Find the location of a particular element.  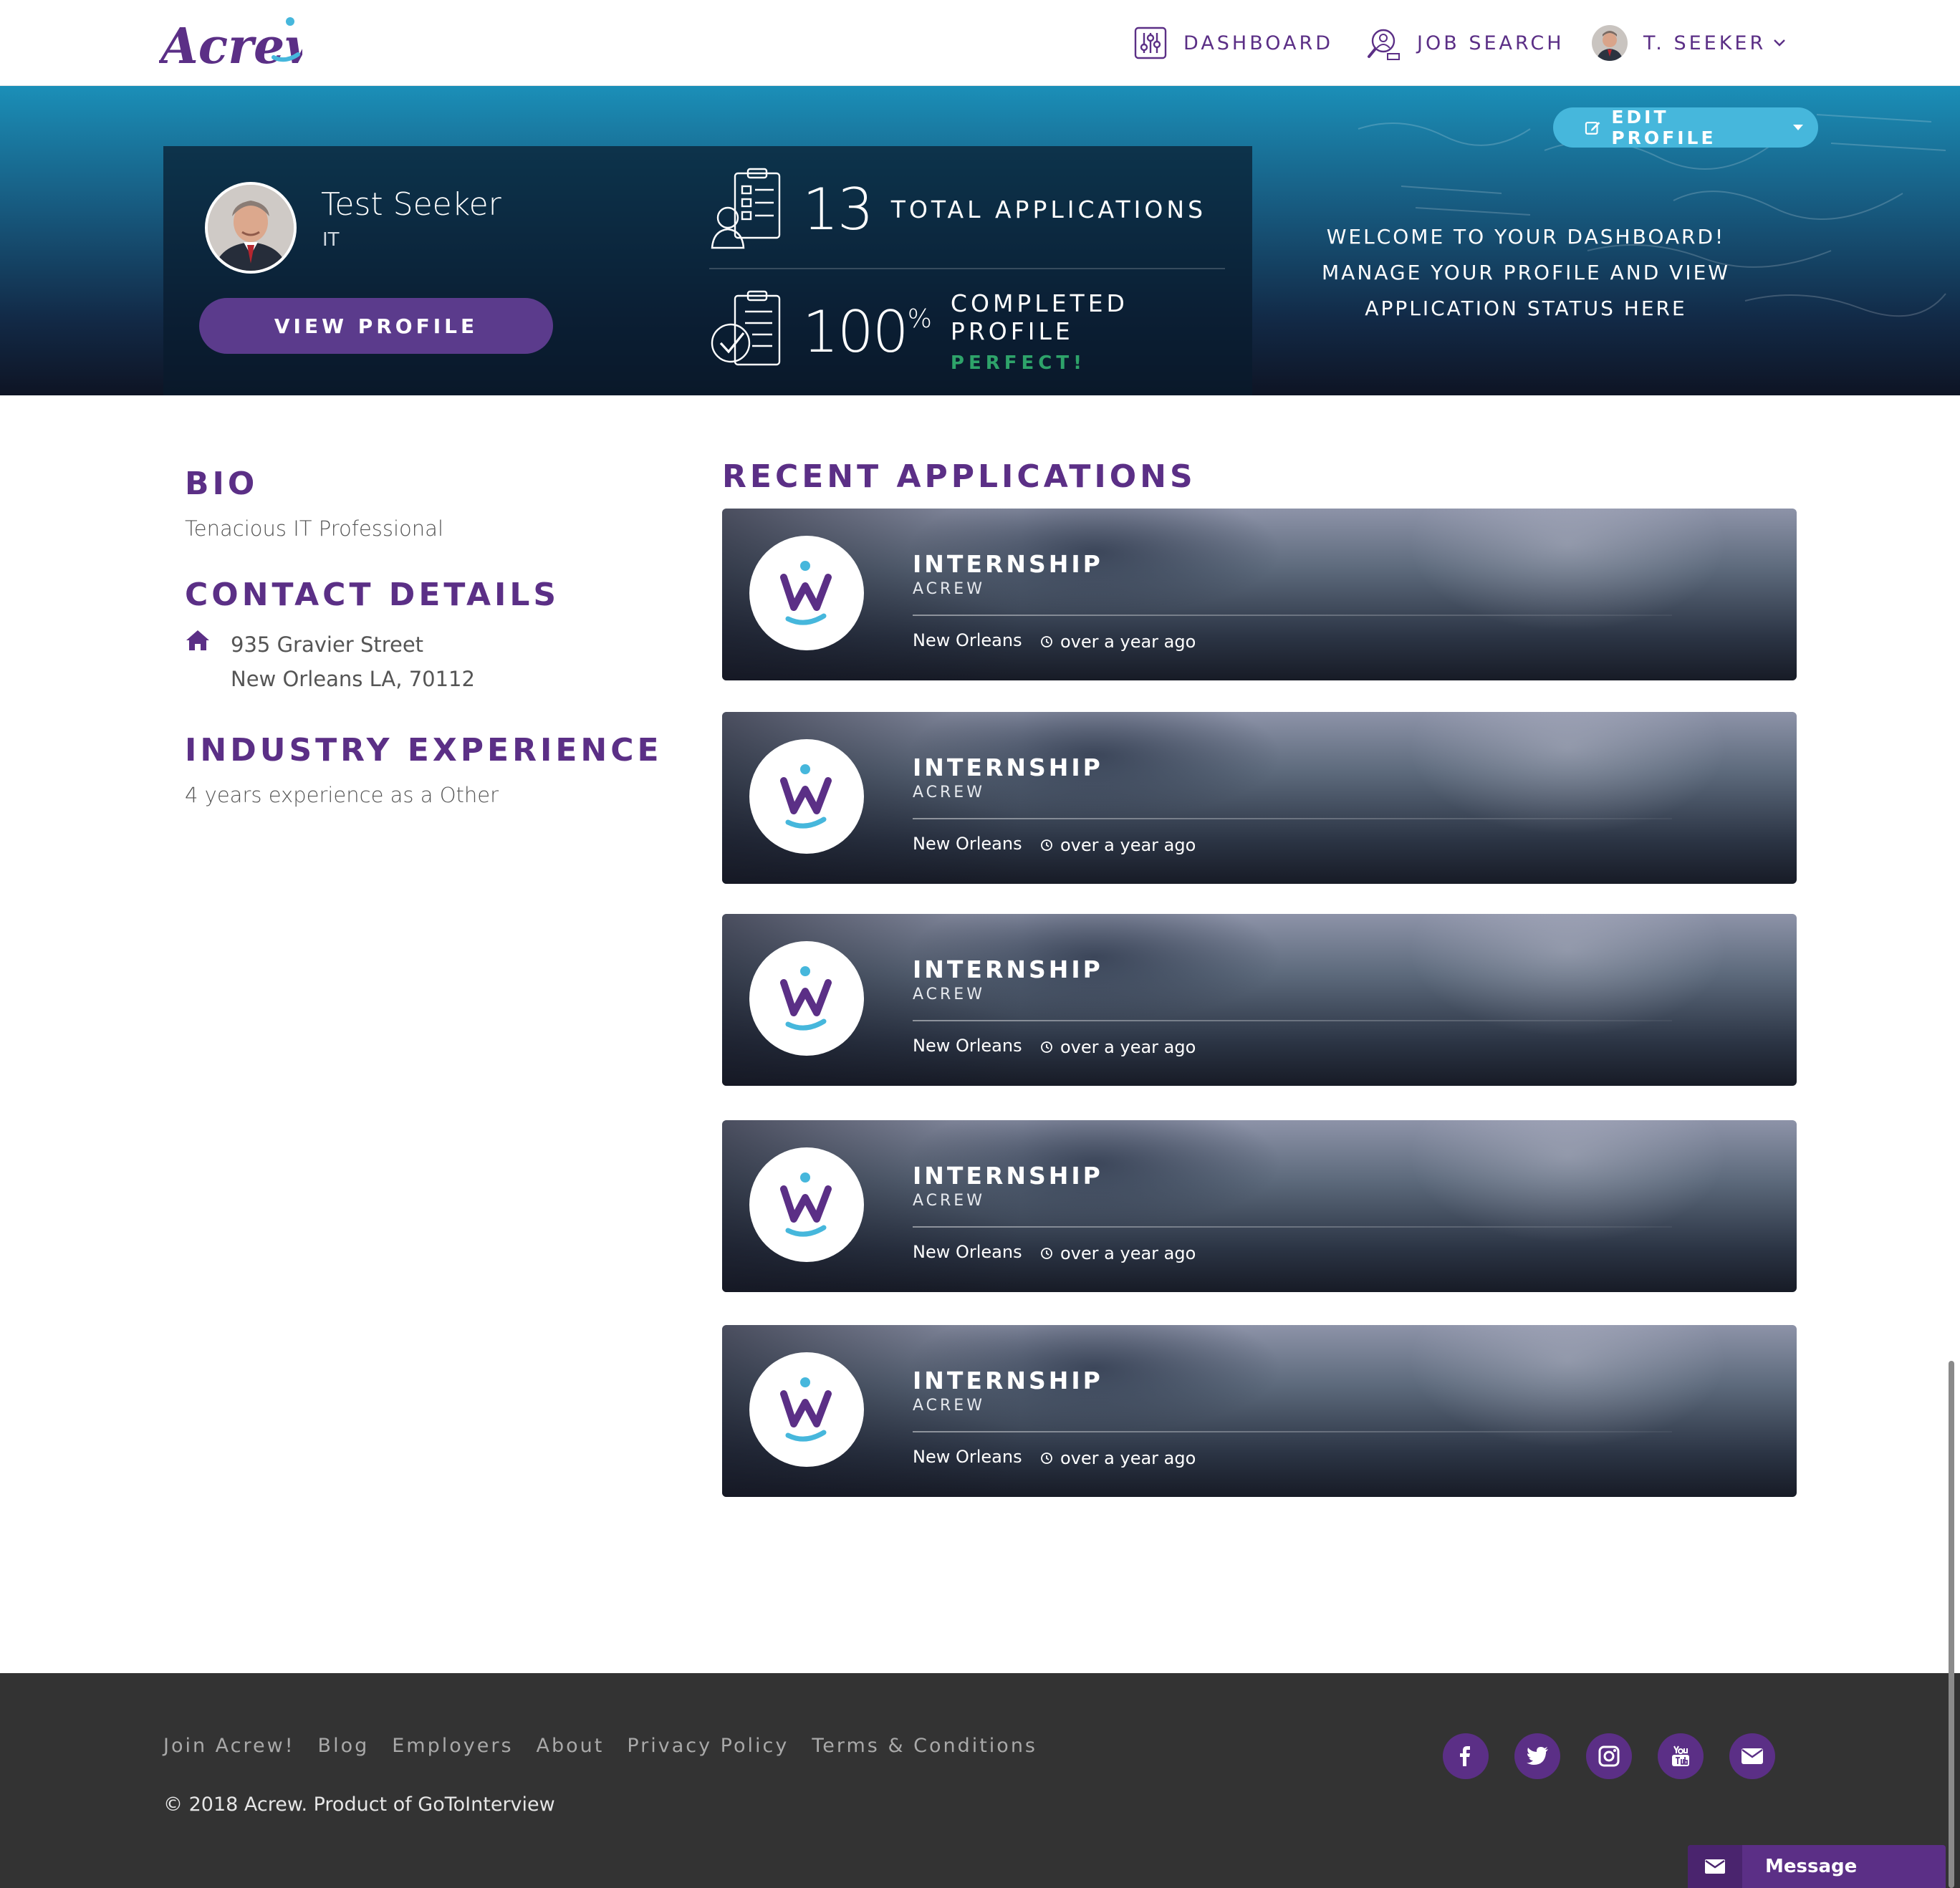

completion-unit: % is located at coordinates (919, 319).